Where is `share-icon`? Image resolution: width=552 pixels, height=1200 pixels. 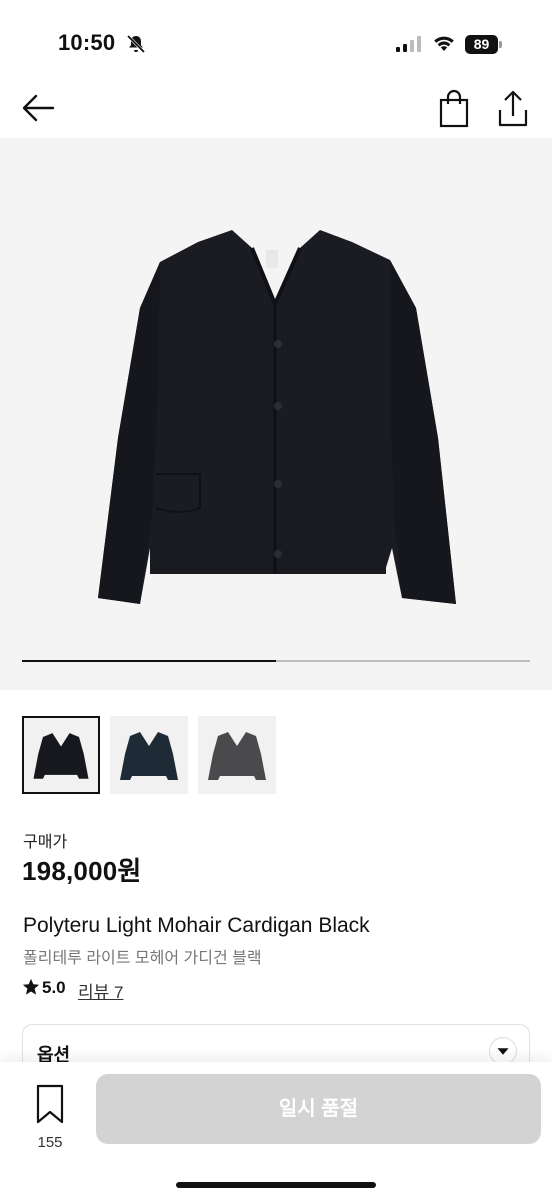
share-icon is located at coordinates (513, 108).